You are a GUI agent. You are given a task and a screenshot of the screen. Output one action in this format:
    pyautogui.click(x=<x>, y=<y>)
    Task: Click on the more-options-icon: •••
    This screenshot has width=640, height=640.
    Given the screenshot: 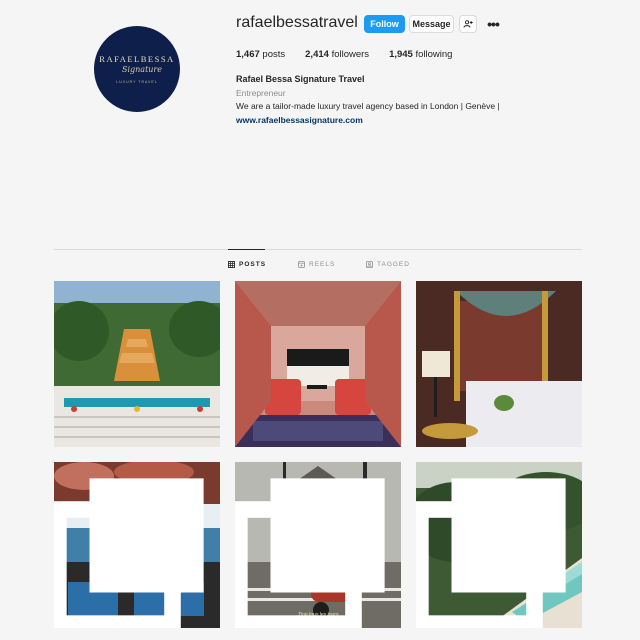 What is the action you would take?
    pyautogui.click(x=493, y=24)
    